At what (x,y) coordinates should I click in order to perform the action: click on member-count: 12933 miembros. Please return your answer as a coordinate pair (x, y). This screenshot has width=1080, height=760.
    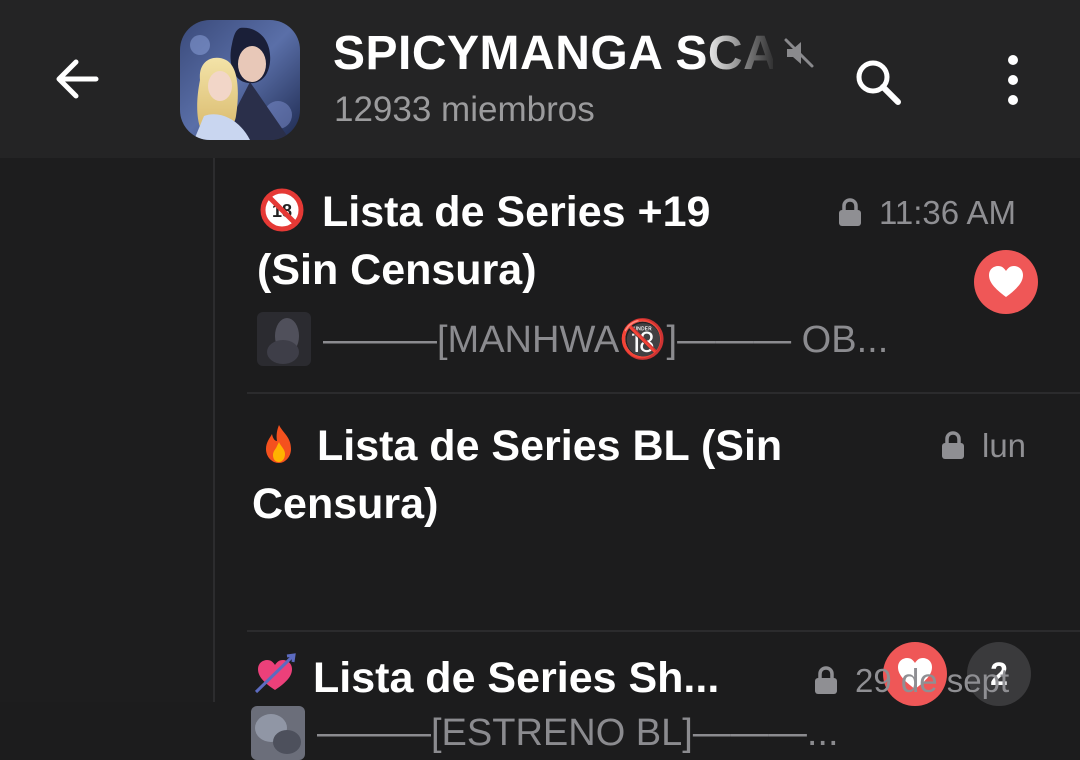
    Looking at the image, I should click on (464, 109).